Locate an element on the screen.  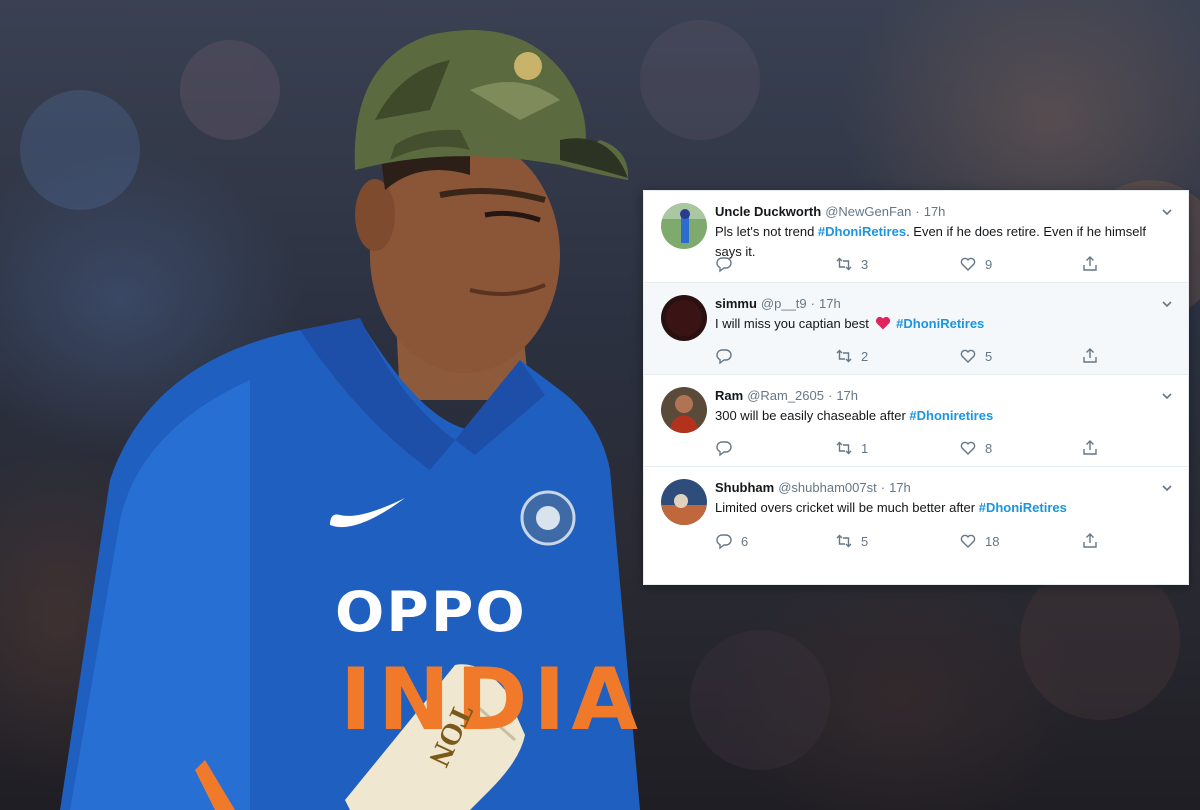
tweet-actions: 3 9 is located at coordinates (910, 264).